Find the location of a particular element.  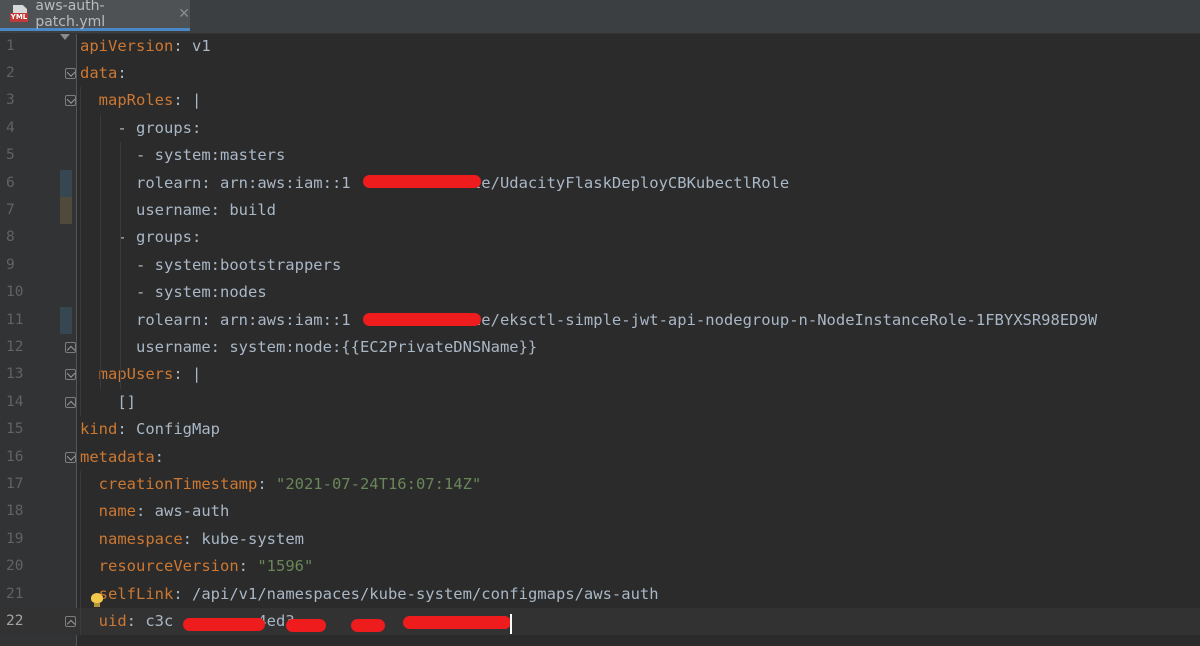

line-number: 21 is located at coordinates (15, 593).